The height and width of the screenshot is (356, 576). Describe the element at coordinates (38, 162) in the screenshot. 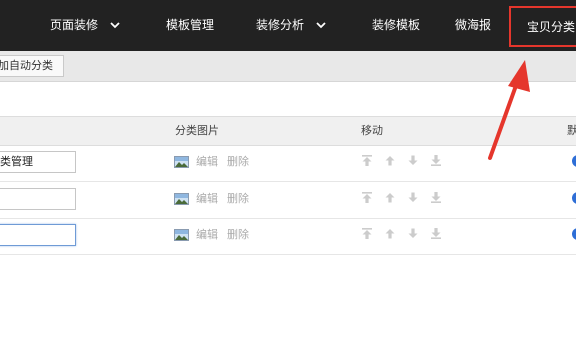

I see `category-name-input: 类管理` at that location.